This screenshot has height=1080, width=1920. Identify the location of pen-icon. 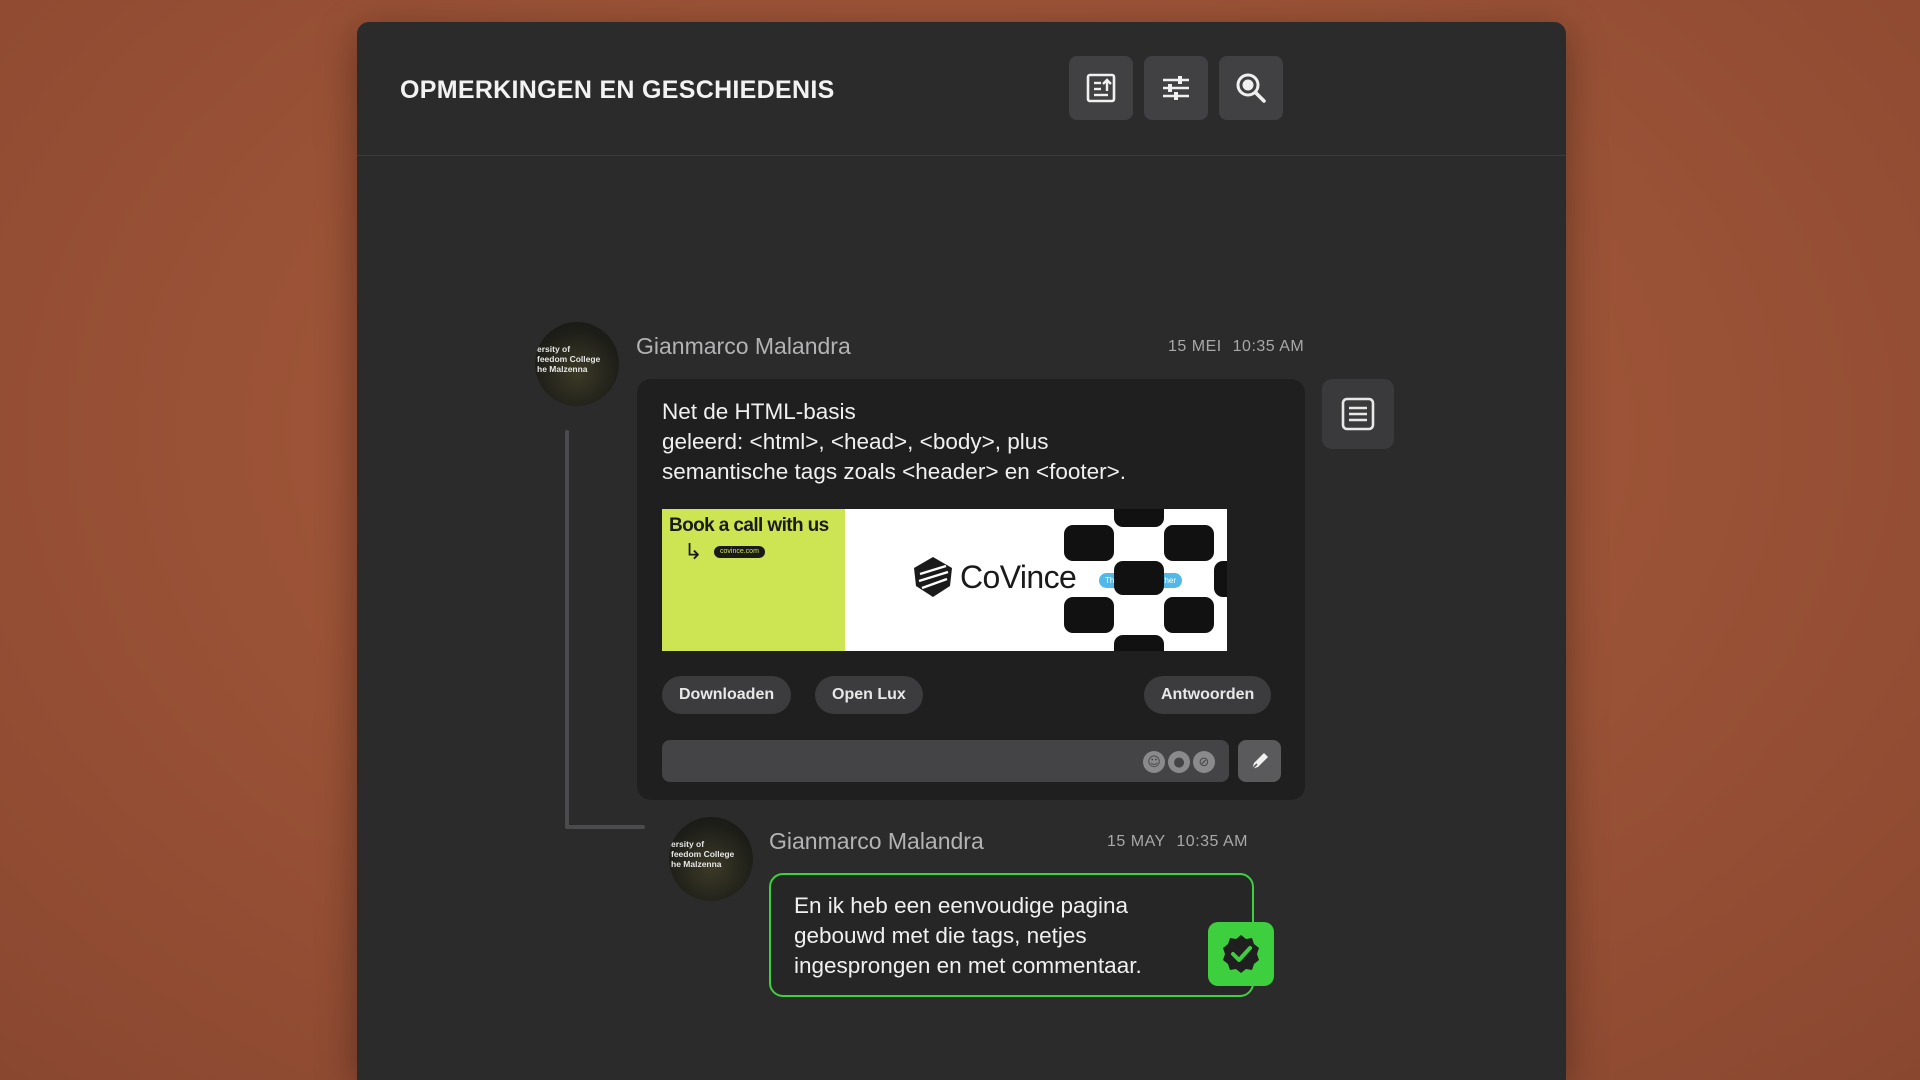
(1259, 761).